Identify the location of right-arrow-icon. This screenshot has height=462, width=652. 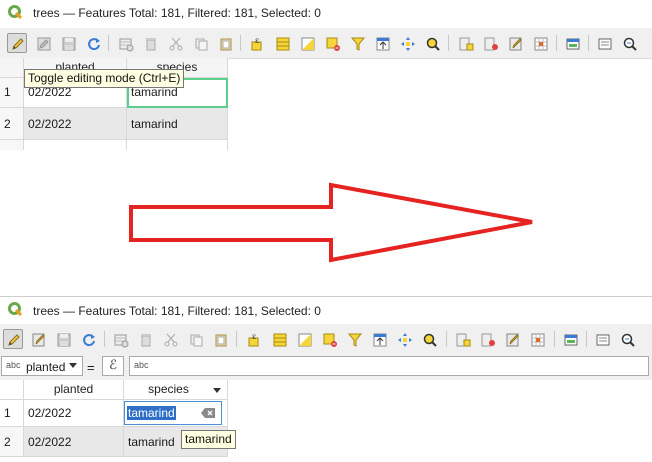
(331, 222).